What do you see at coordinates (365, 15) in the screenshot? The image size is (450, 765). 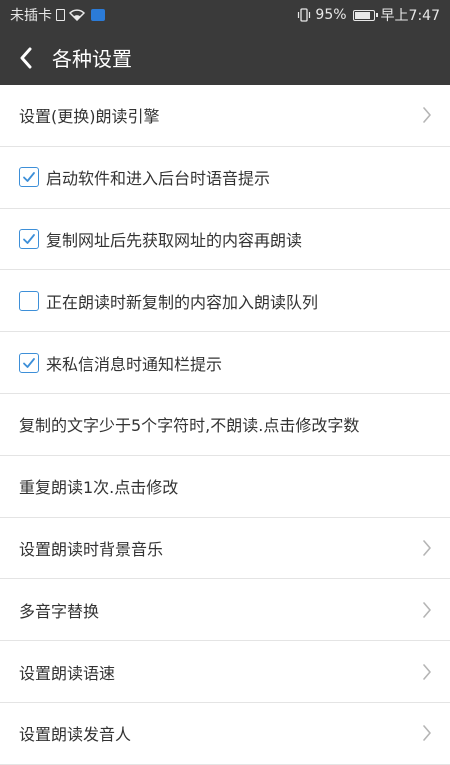 I see `battery-icon` at bounding box center [365, 15].